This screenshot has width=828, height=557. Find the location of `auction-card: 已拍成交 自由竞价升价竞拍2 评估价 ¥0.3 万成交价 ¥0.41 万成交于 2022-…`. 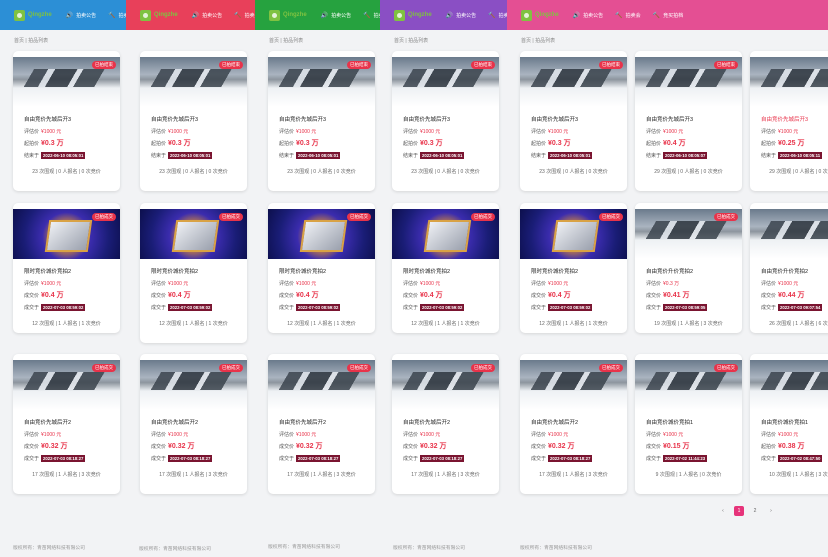

auction-card: 已拍成交 自由竞价升价竞拍2 评估价 ¥0.3 万成交价 ¥0.41 万成交于 2022-… is located at coordinates (688, 268).